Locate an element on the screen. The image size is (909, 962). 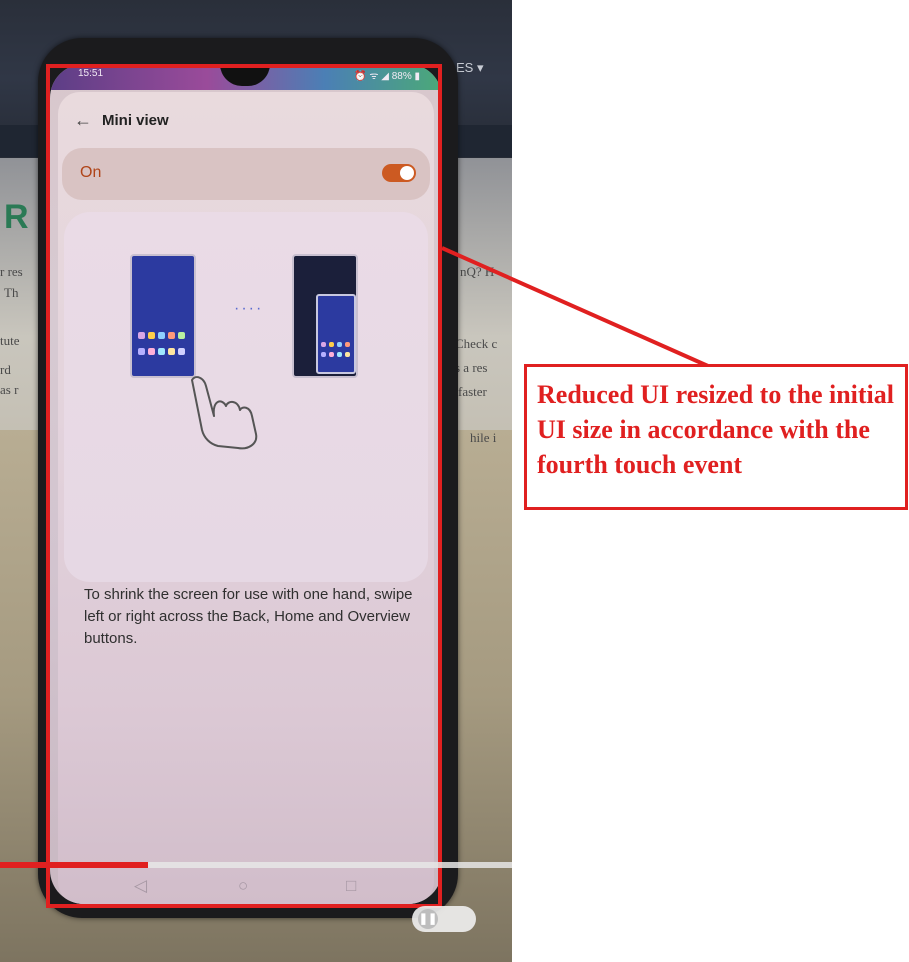
background-text-right: hile i is located at coordinates (483, 437).